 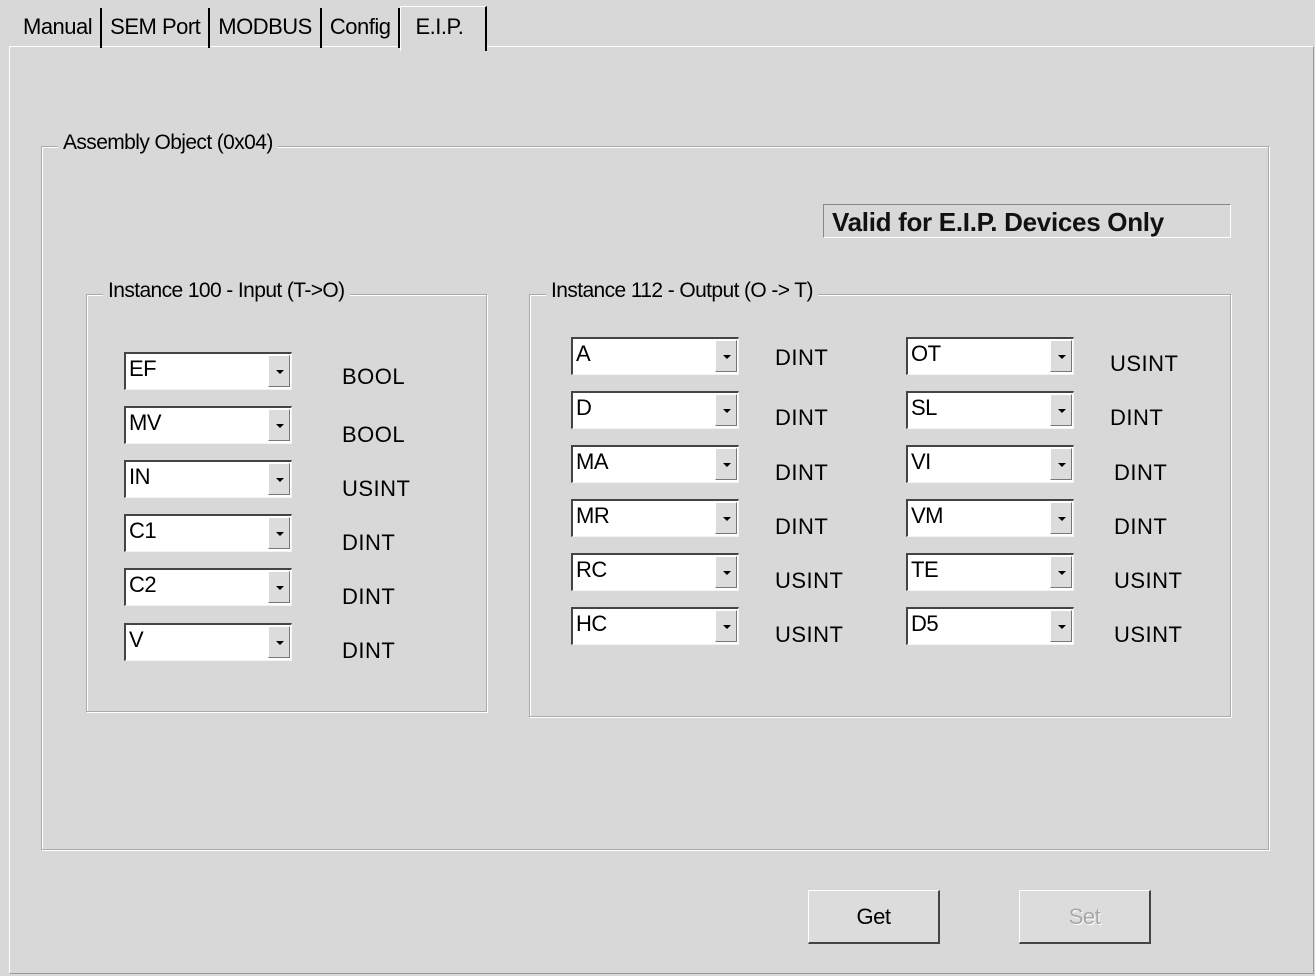 What do you see at coordinates (143, 584) in the screenshot?
I see `input-field-value: C2` at bounding box center [143, 584].